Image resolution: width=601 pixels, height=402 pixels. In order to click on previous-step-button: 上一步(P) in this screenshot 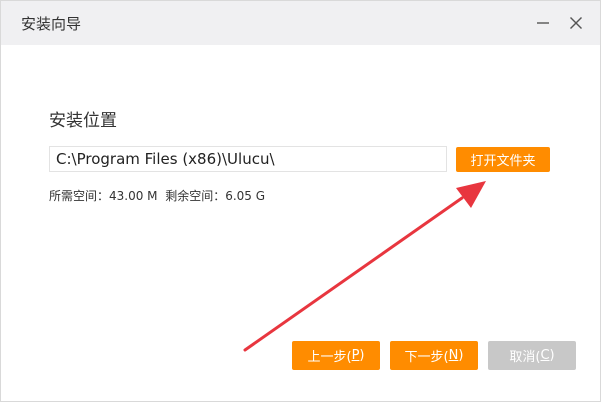, I will do `click(336, 355)`.